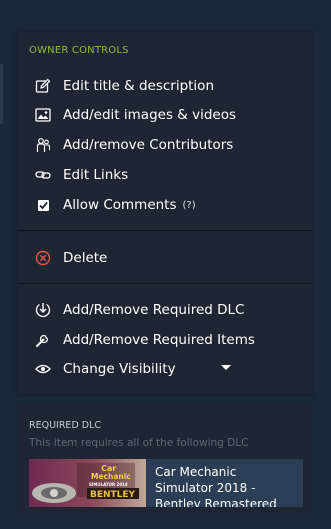  What do you see at coordinates (226, 367) in the screenshot?
I see `dropdown-caret-icon` at bounding box center [226, 367].